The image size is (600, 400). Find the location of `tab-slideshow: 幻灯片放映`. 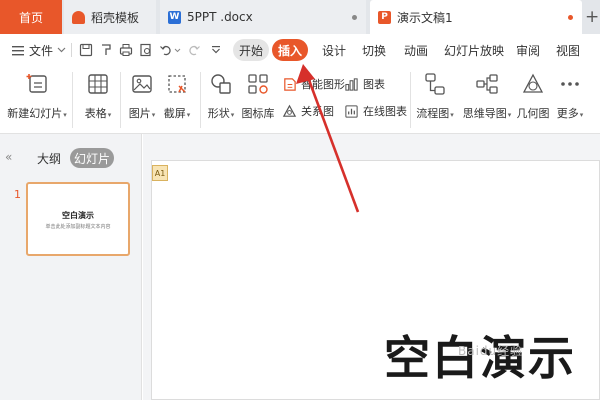

tab-slideshow: 幻灯片放映 is located at coordinates (474, 50).